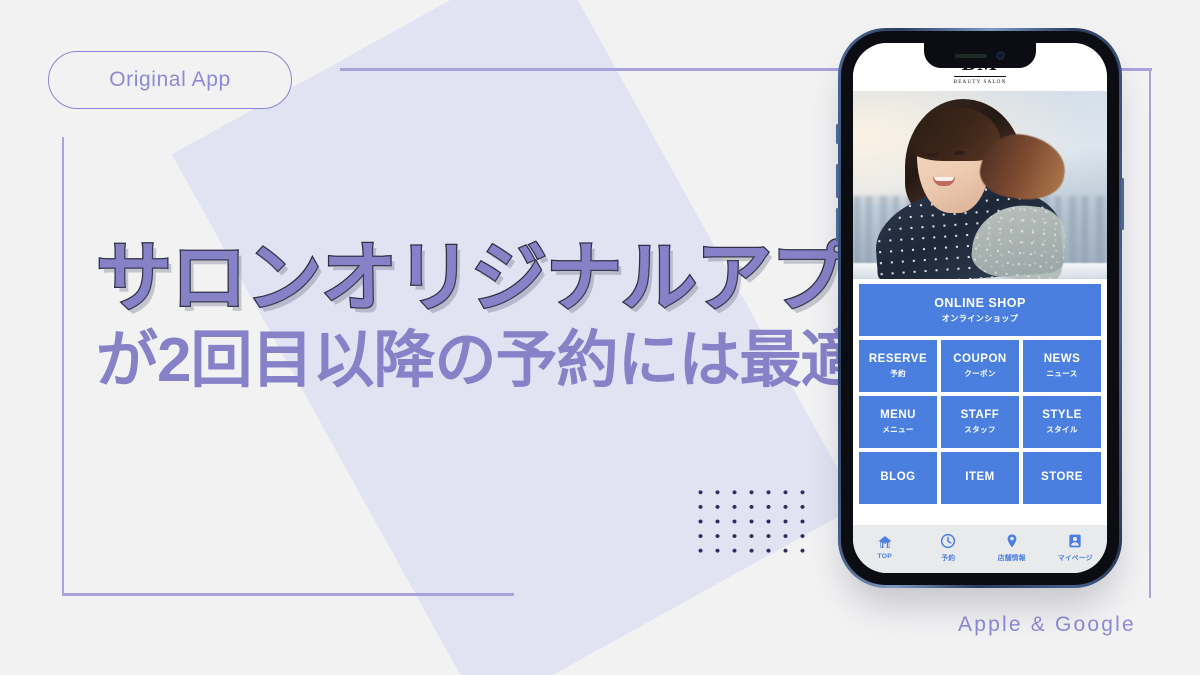 The height and width of the screenshot is (675, 1200). What do you see at coordinates (980, 358) in the screenshot?
I see `tile-coupon-en: COUPON` at bounding box center [980, 358].